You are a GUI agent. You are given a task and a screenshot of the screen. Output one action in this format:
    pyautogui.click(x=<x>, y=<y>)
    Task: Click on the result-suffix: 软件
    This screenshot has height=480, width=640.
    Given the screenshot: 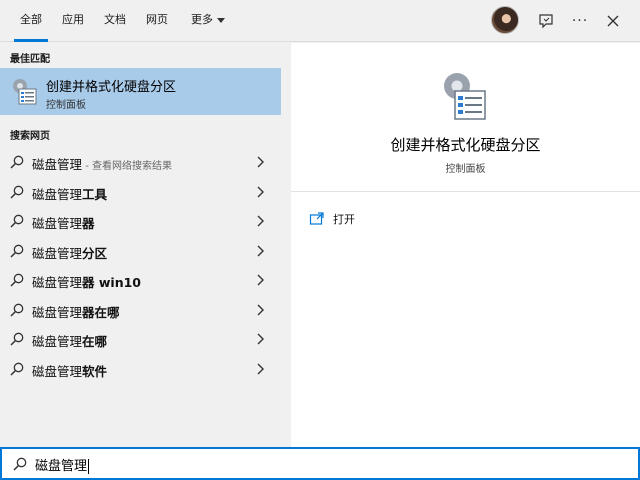 What is the action you would take?
    pyautogui.click(x=95, y=371)
    